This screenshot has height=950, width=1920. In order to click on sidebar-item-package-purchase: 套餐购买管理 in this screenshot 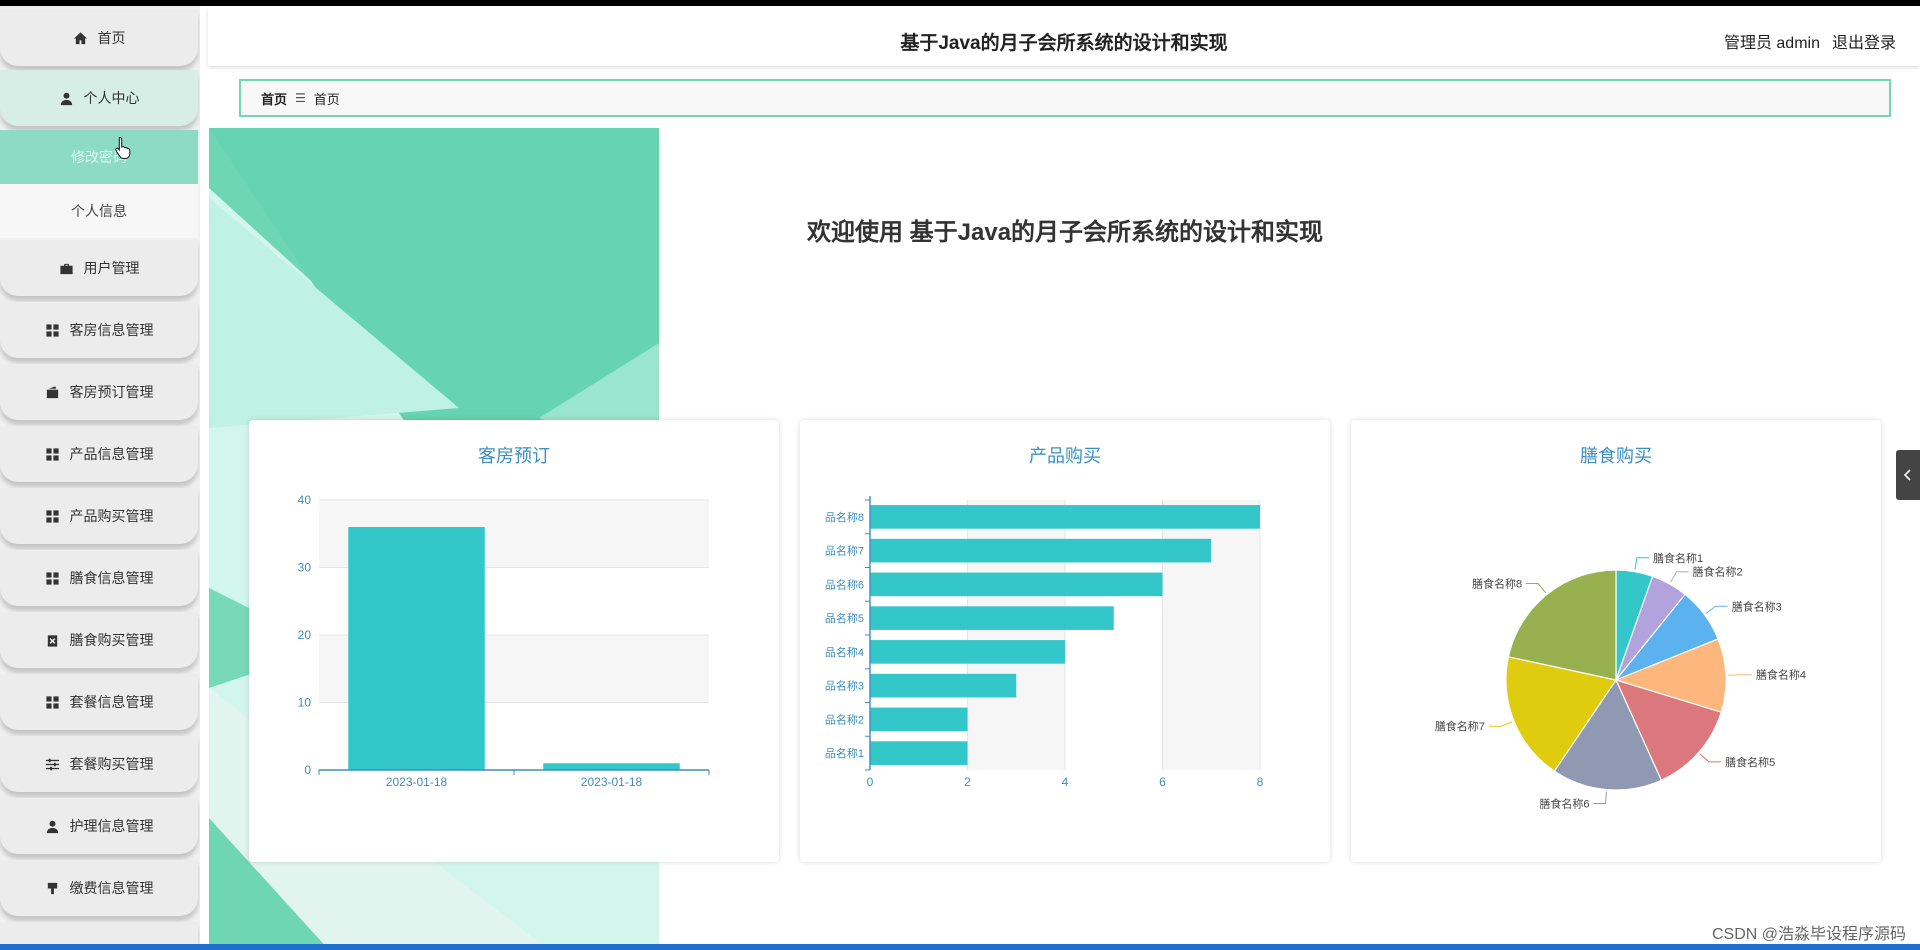, I will do `click(99, 764)`.